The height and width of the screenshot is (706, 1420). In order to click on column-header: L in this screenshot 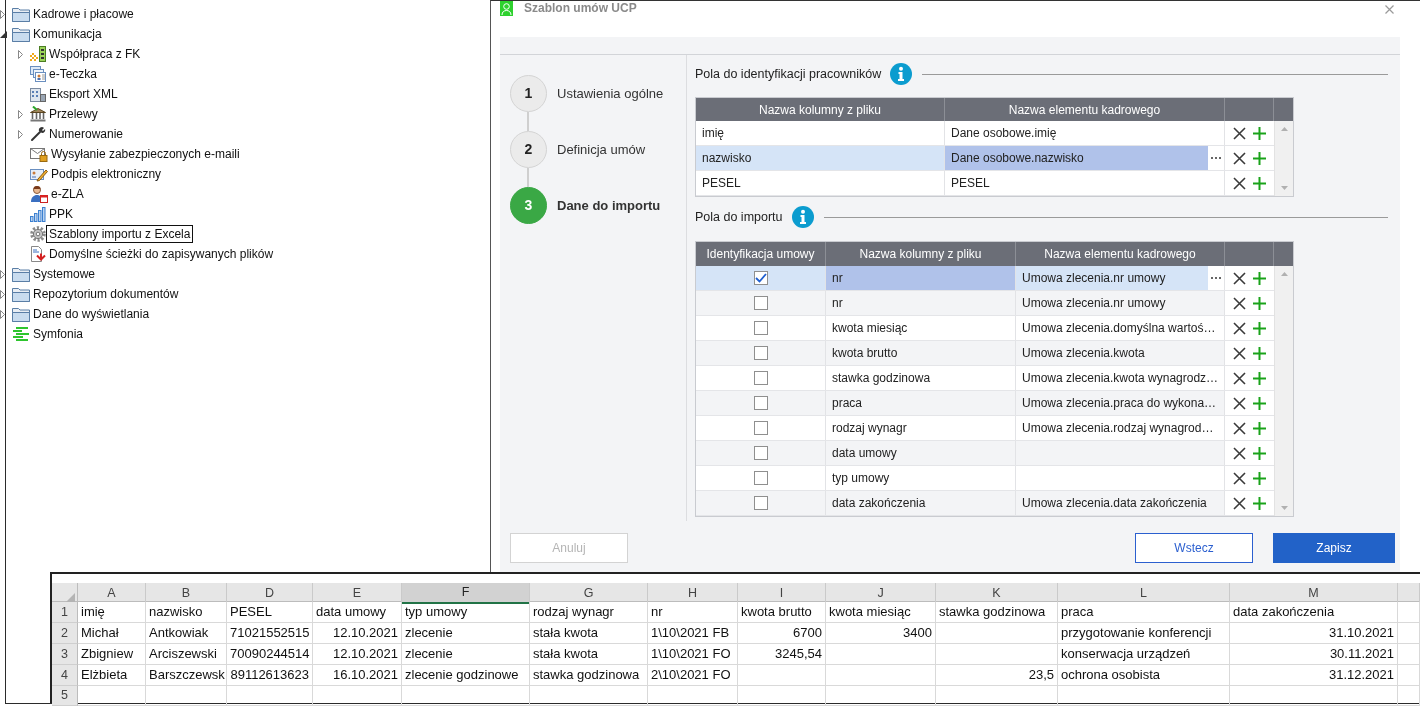, I will do `click(1144, 593)`.